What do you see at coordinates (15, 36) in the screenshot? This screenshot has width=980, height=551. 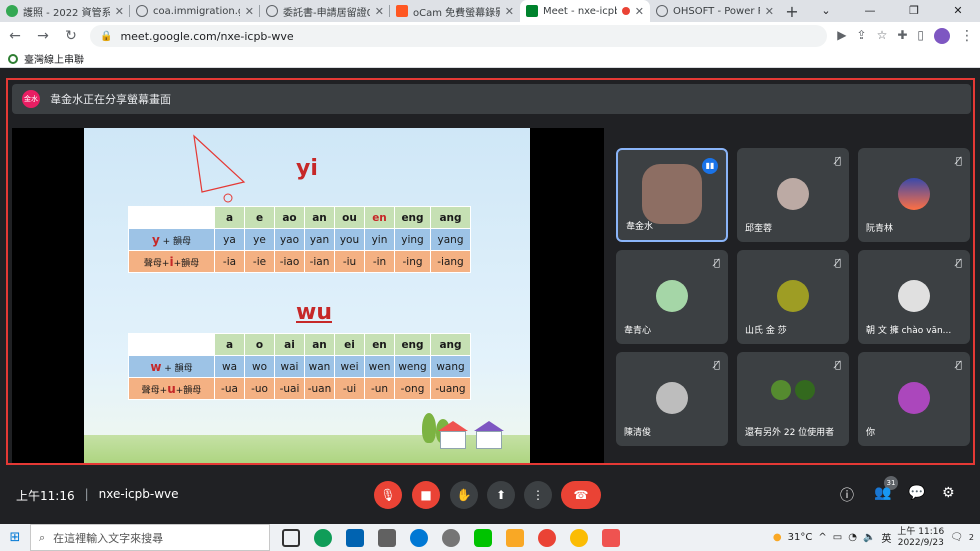 I see `back-icon: ←` at bounding box center [15, 36].